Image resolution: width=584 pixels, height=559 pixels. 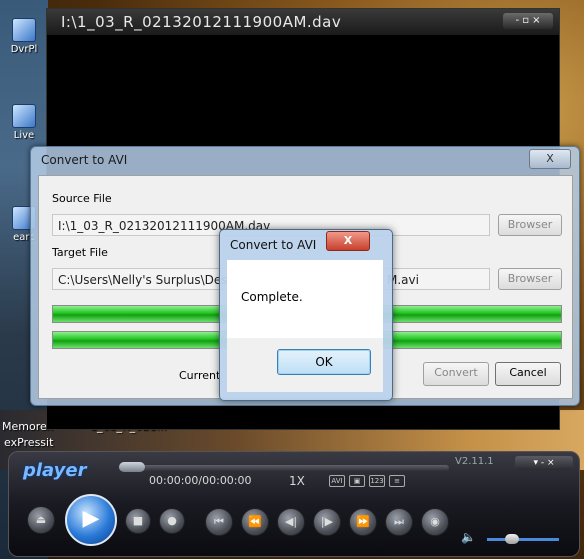 What do you see at coordinates (80, 252) in the screenshot?
I see `target-file-label: Target File` at bounding box center [80, 252].